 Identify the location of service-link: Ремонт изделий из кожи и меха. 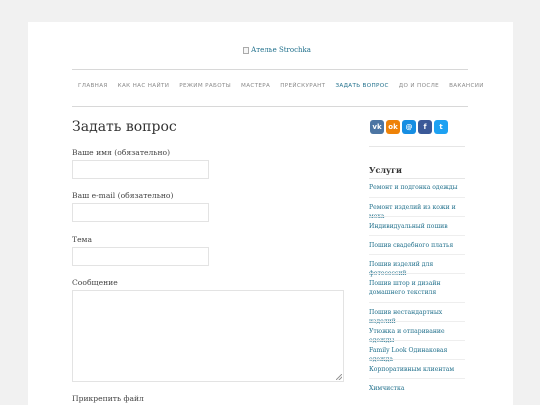
(419, 212).